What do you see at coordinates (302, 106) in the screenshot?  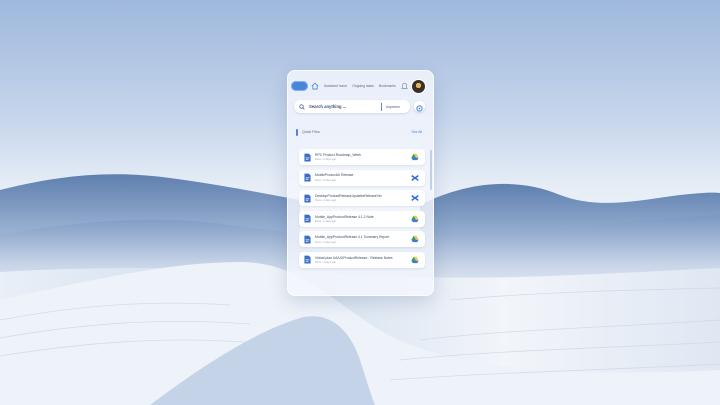 I see `search-icon` at bounding box center [302, 106].